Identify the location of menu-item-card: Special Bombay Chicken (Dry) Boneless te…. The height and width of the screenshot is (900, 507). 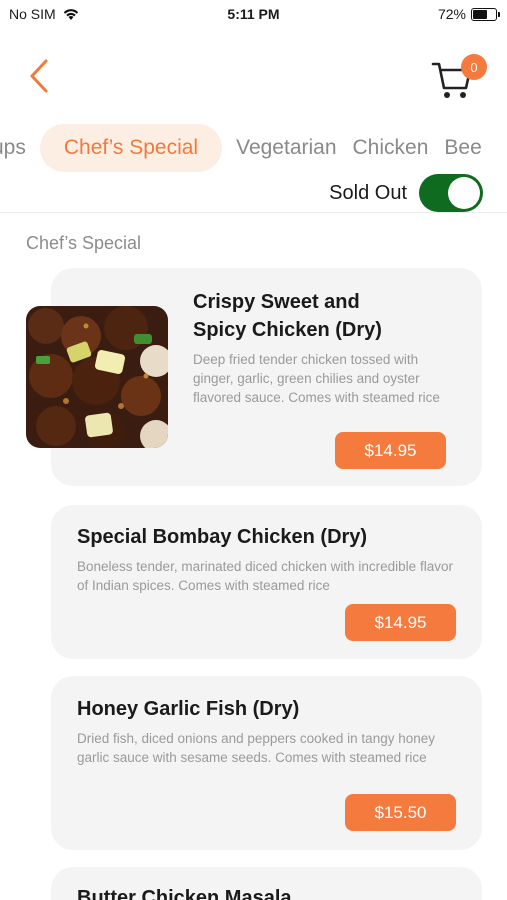
(266, 582).